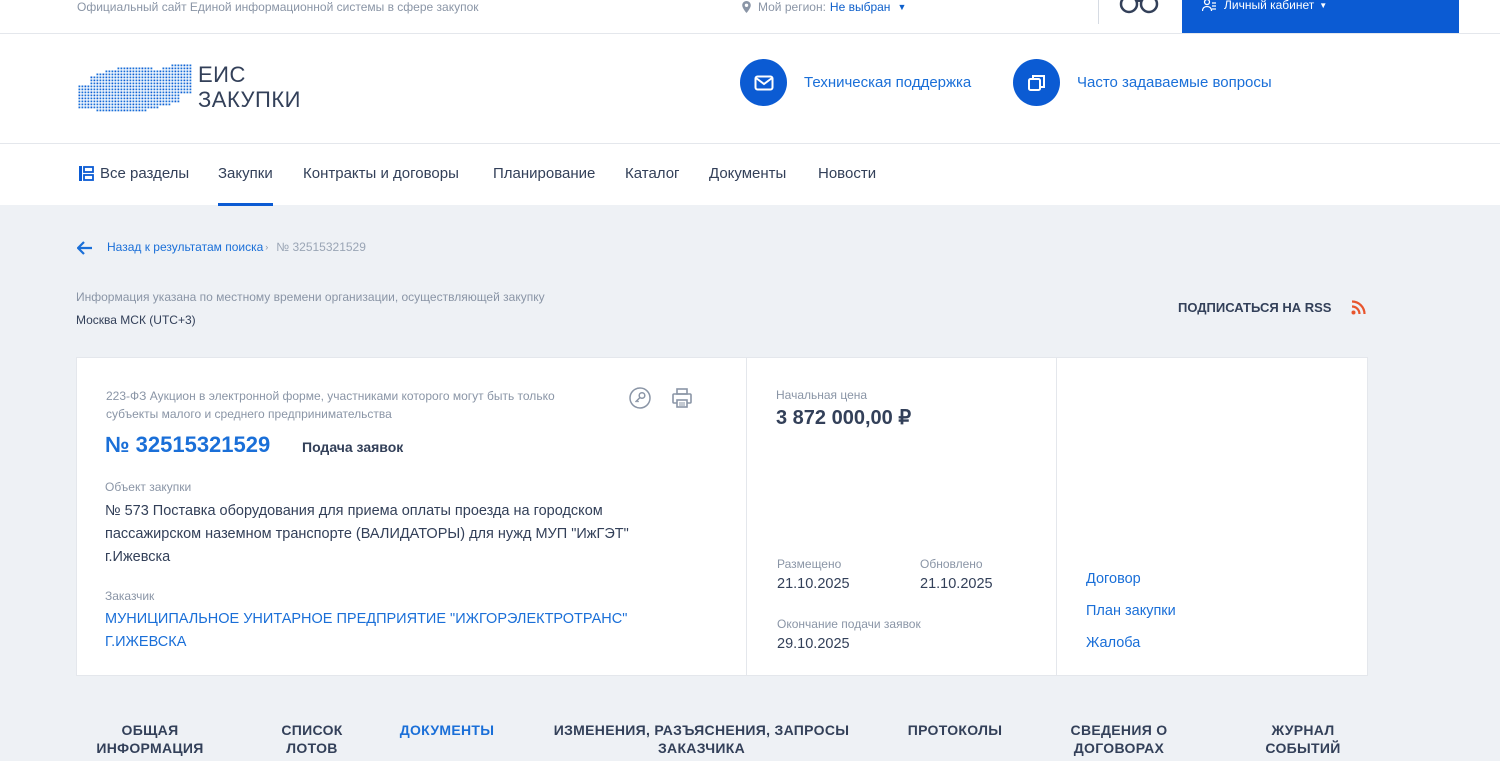  What do you see at coordinates (1269, 6) in the screenshot?
I see `cabinet-label: Личный кабинет` at bounding box center [1269, 6].